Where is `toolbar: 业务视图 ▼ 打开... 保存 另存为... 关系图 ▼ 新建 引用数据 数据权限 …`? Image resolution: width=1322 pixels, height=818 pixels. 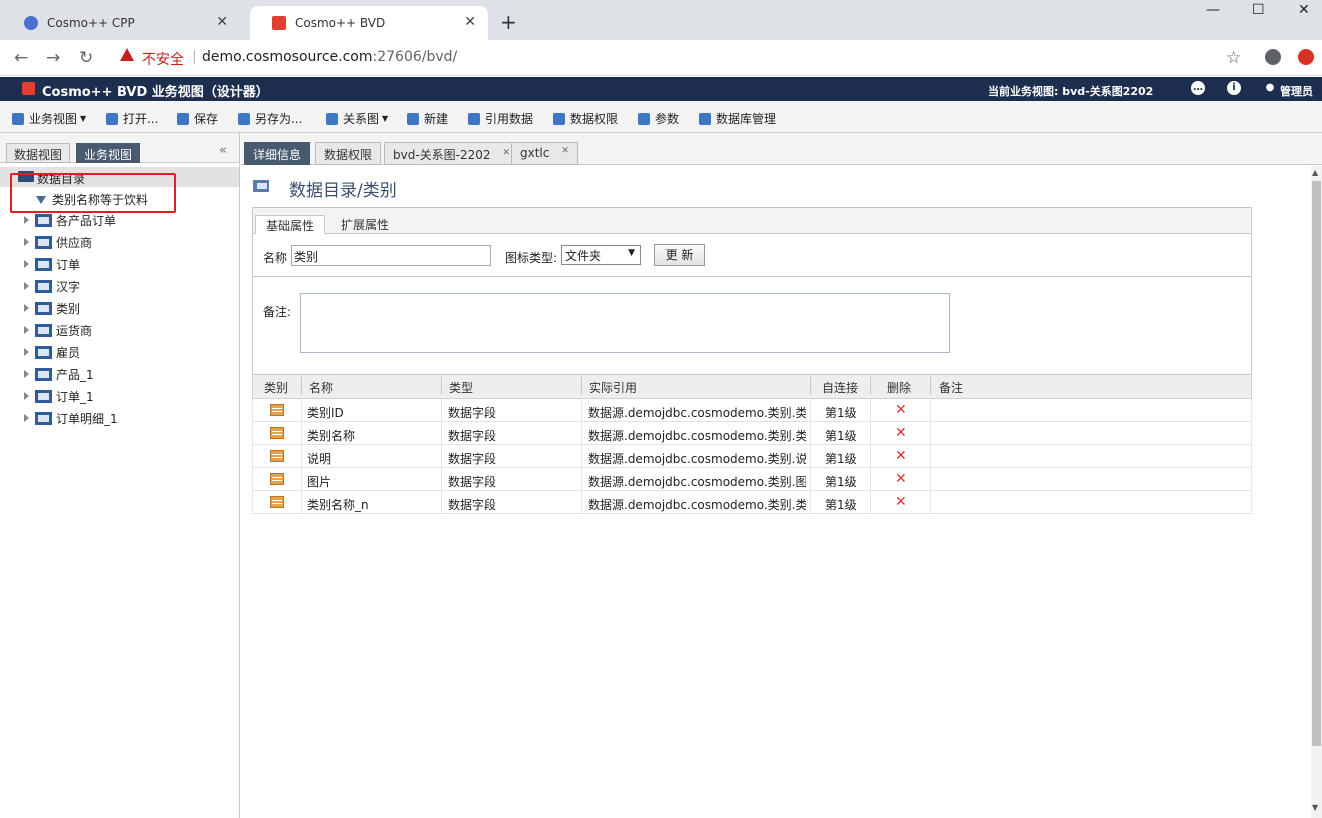
toolbar: 业务视图 ▼ 打开... 保存 另存为... 关系图 ▼ 新建 引用数据 数据权限 … is located at coordinates (661, 117).